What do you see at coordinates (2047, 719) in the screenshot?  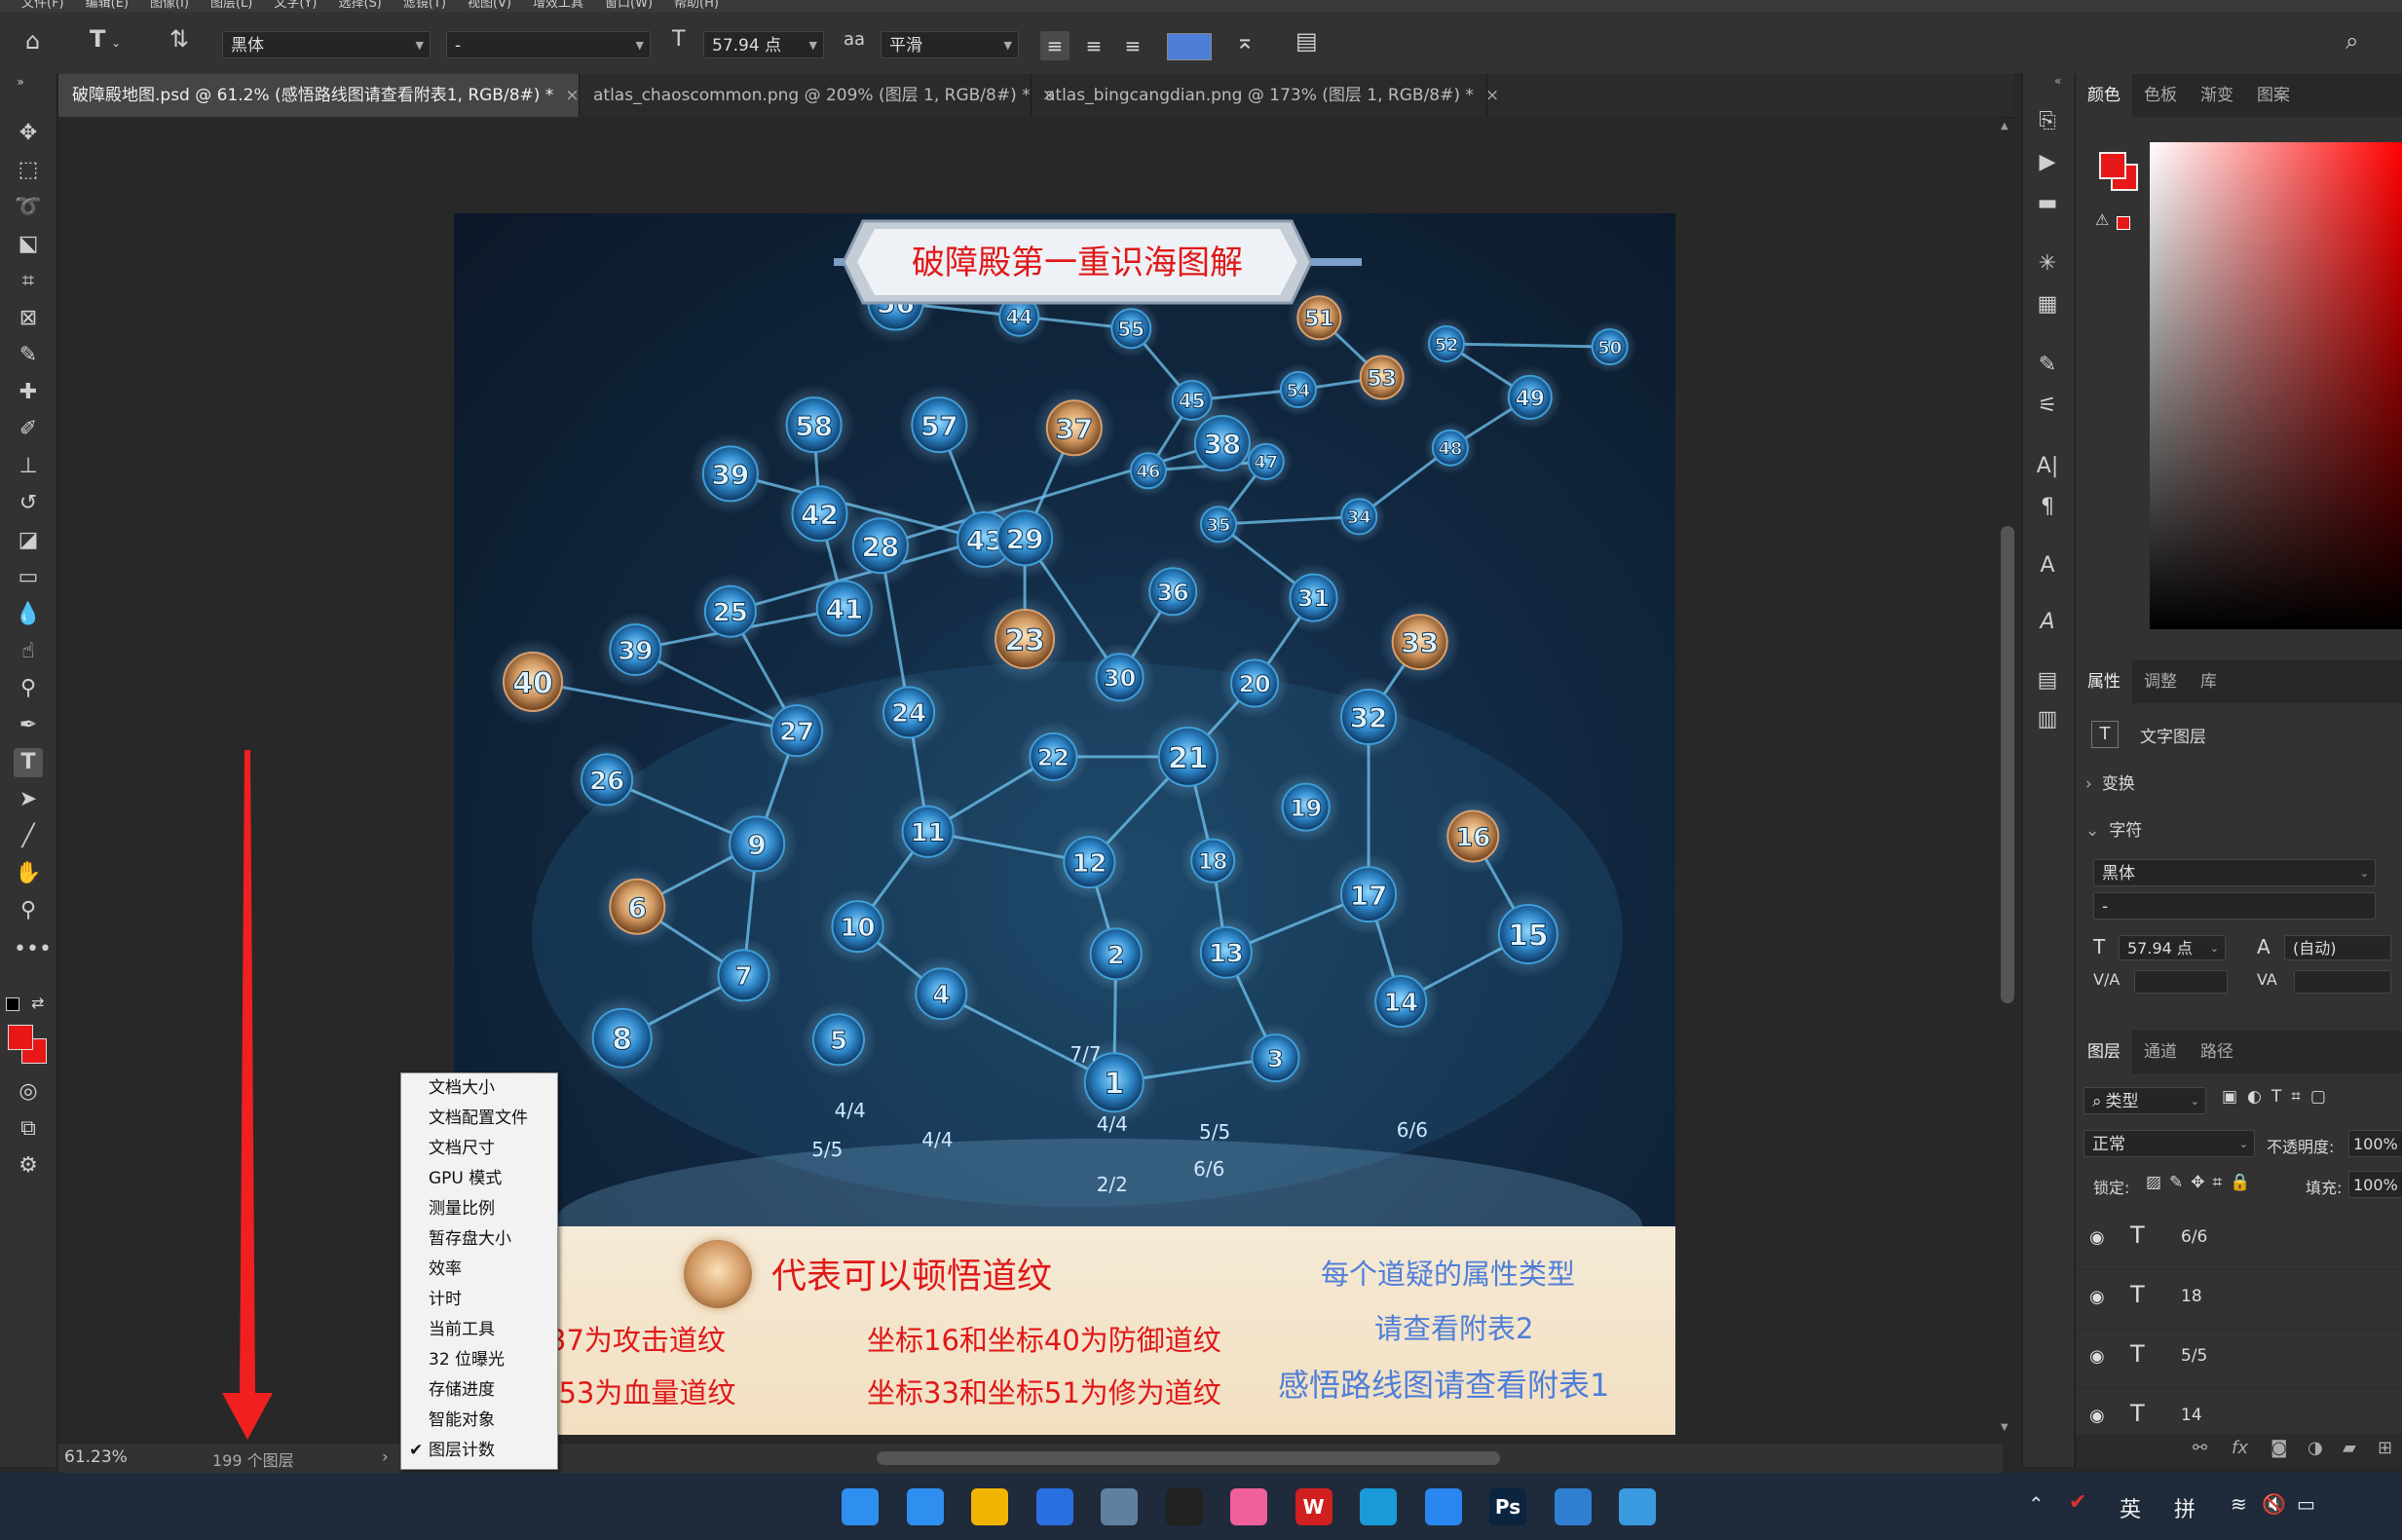 I see `notes-icon: ▥` at bounding box center [2047, 719].